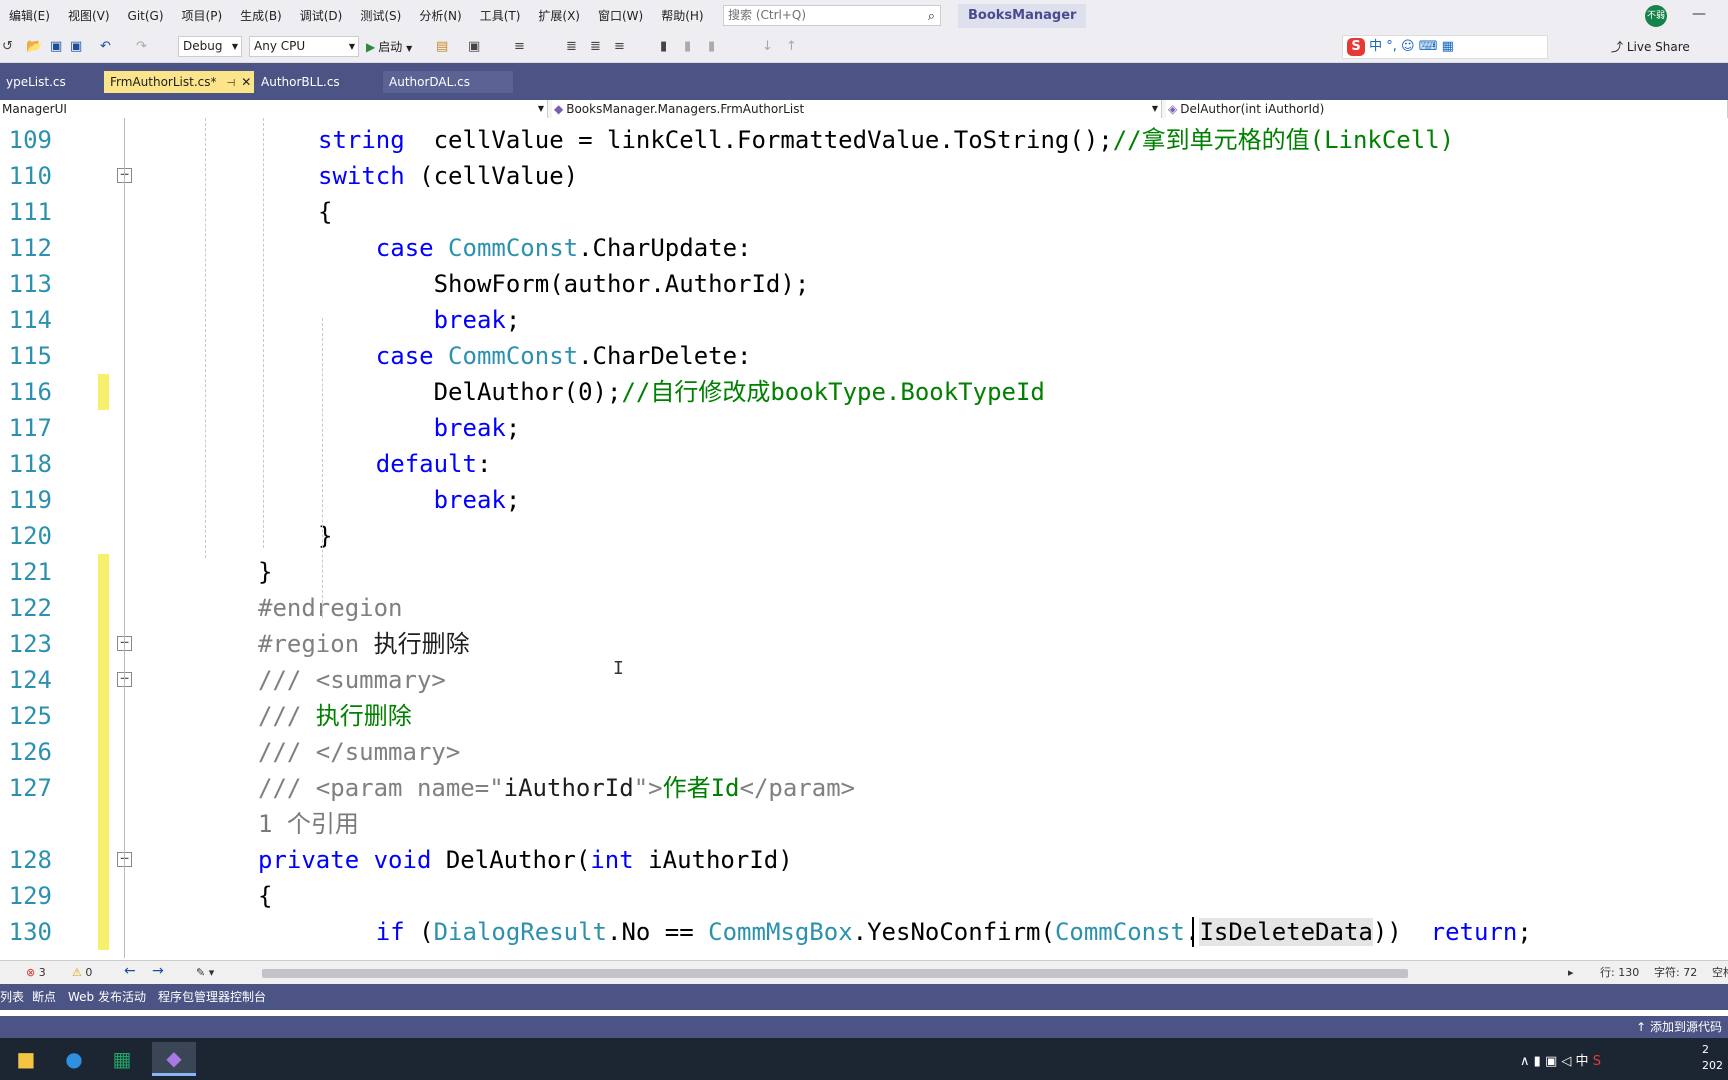 The height and width of the screenshot is (1080, 1728). What do you see at coordinates (1525, 1061) in the screenshot?
I see `chevron-up-icon: ∧` at bounding box center [1525, 1061].